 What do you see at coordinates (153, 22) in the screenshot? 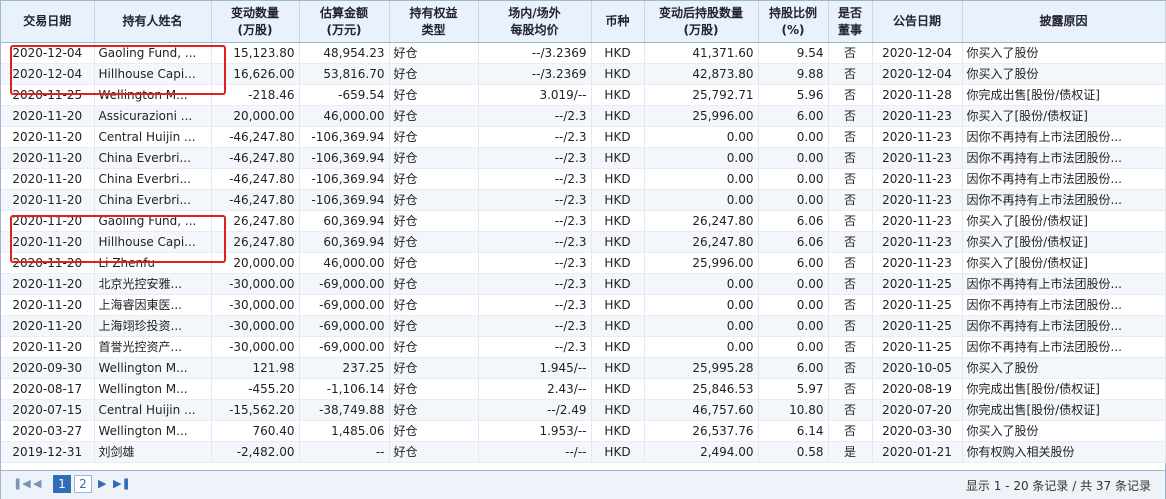
I see `column-header: 持有人姓名` at bounding box center [153, 22].